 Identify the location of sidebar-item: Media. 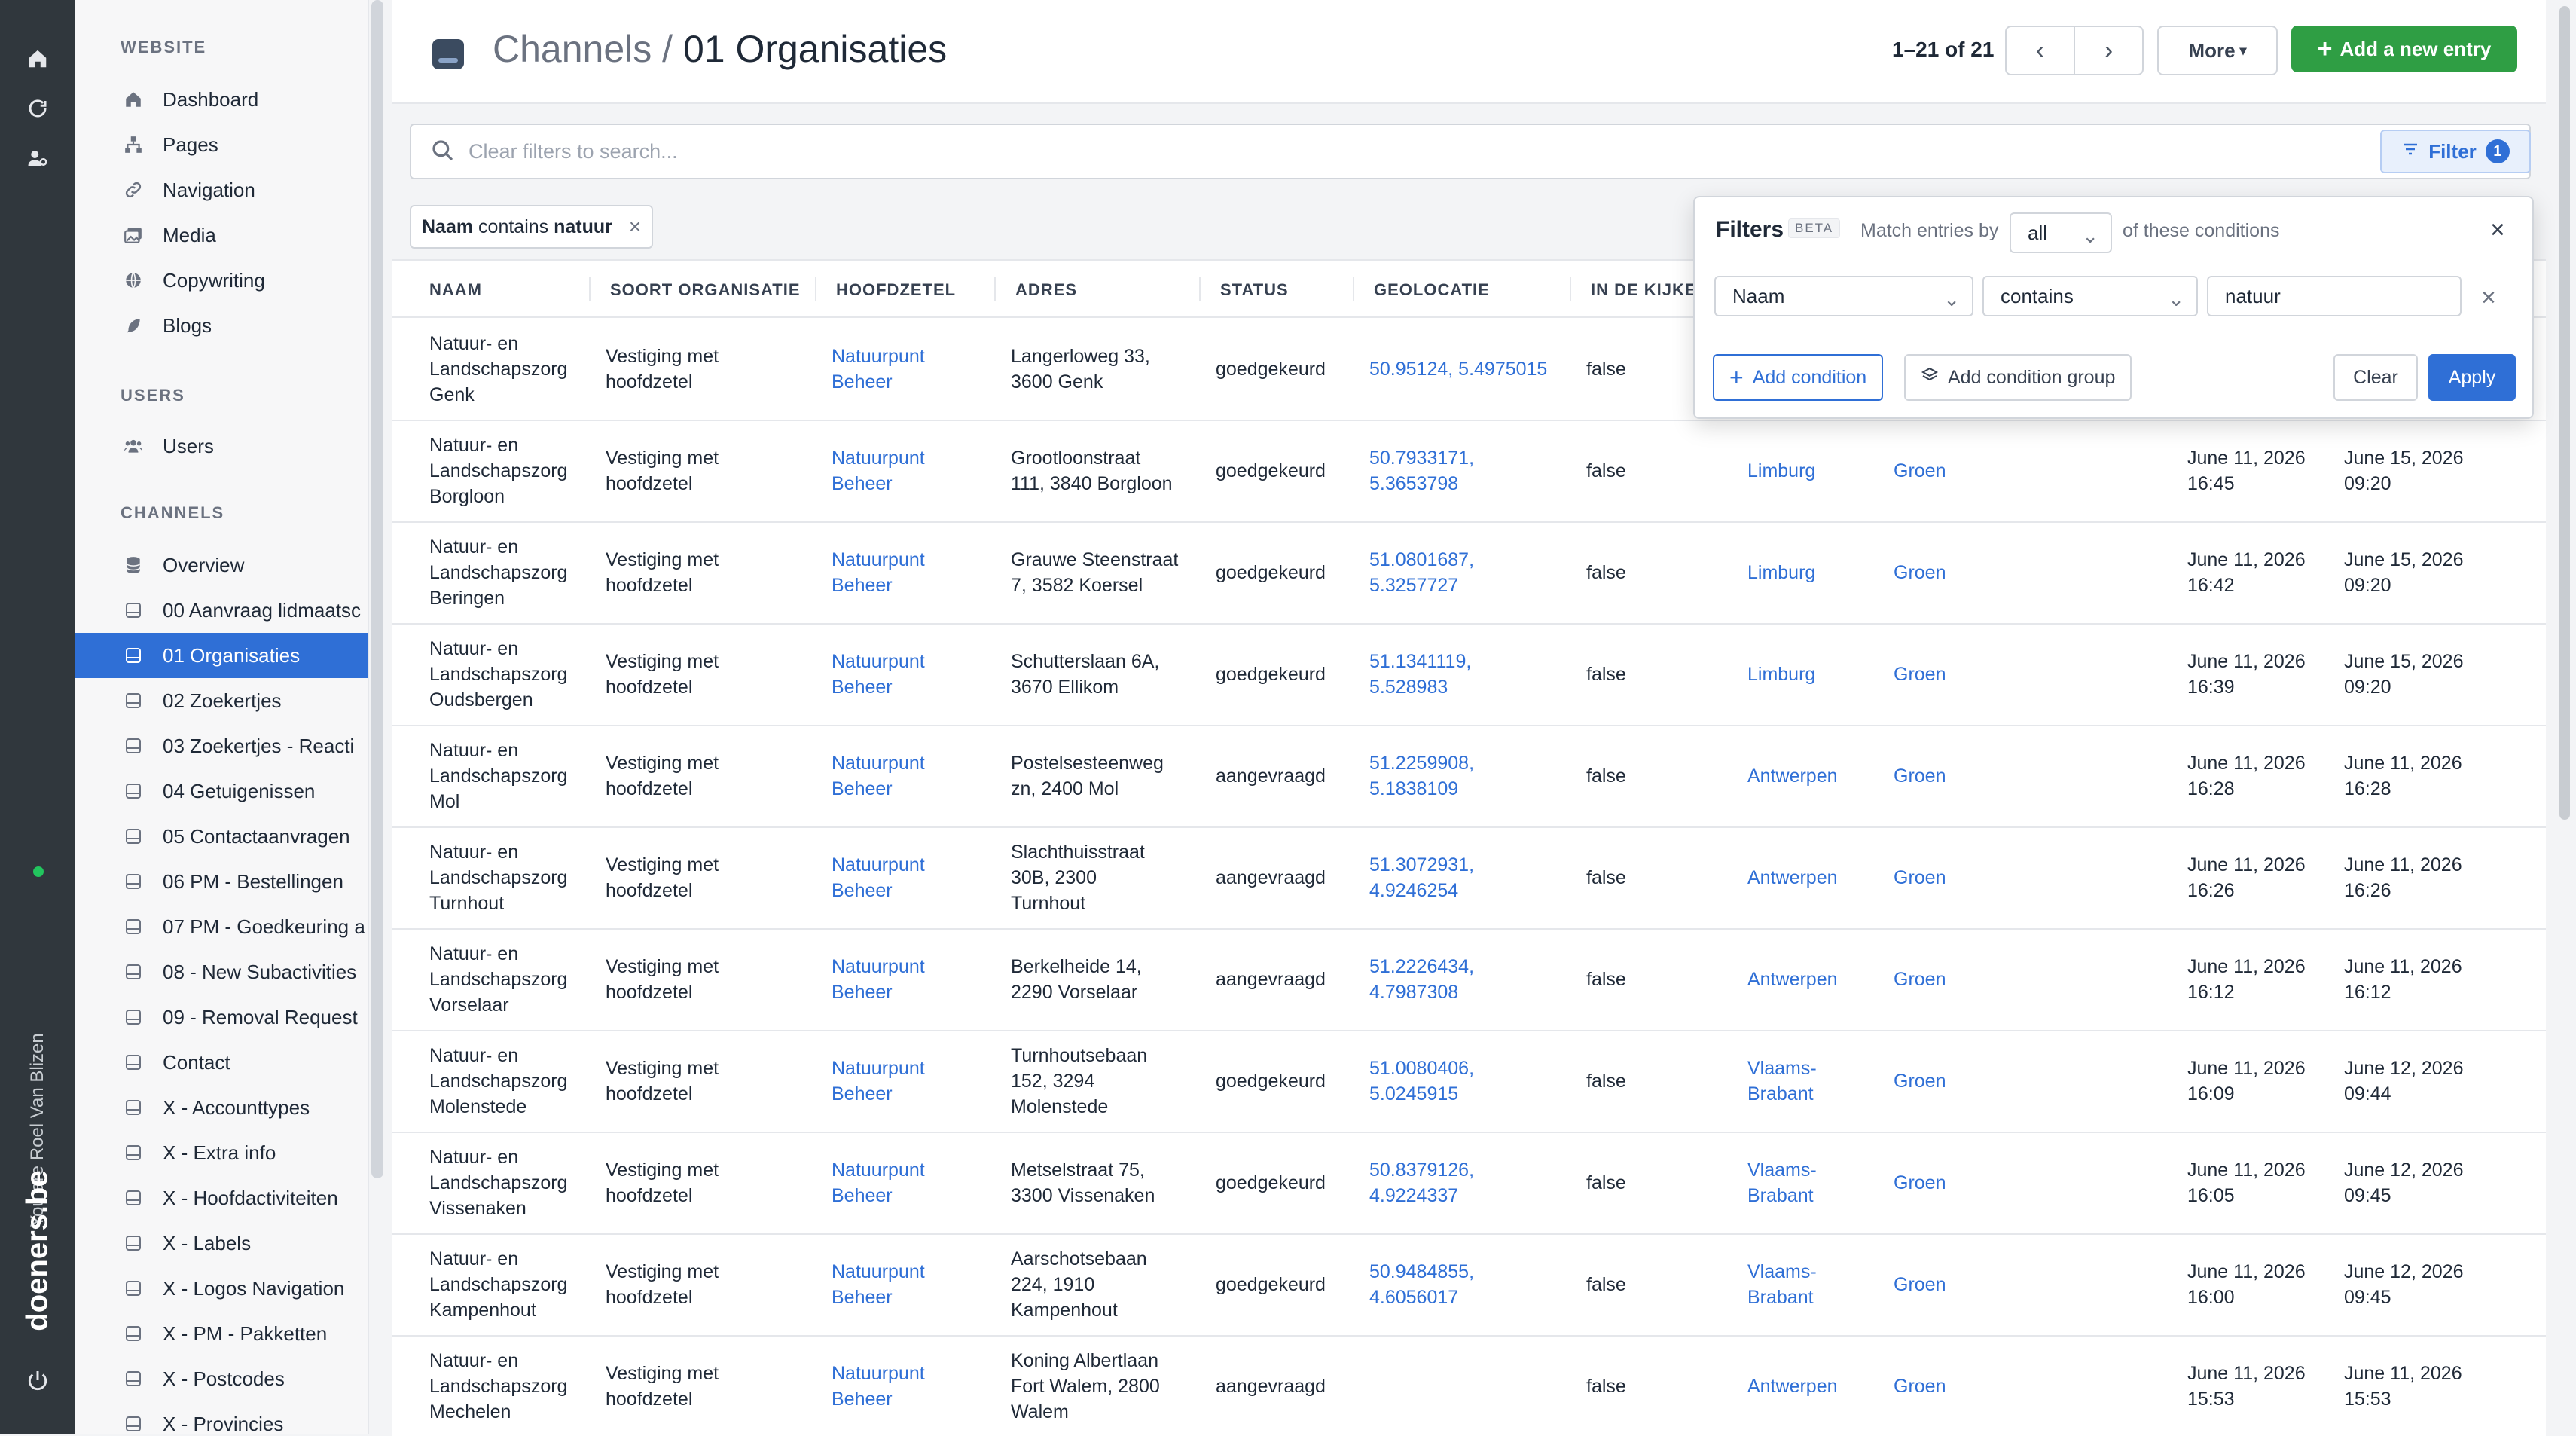
(222, 235).